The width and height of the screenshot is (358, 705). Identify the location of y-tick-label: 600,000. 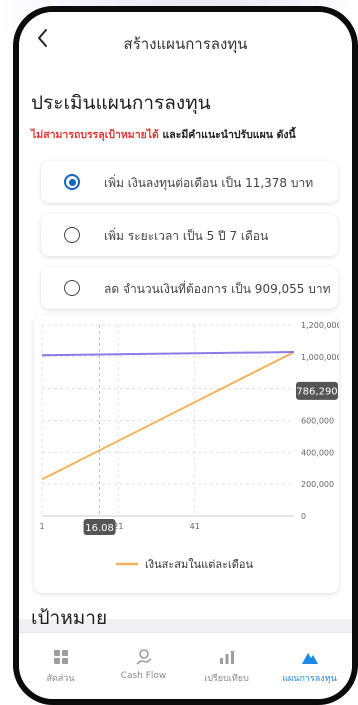
(317, 421).